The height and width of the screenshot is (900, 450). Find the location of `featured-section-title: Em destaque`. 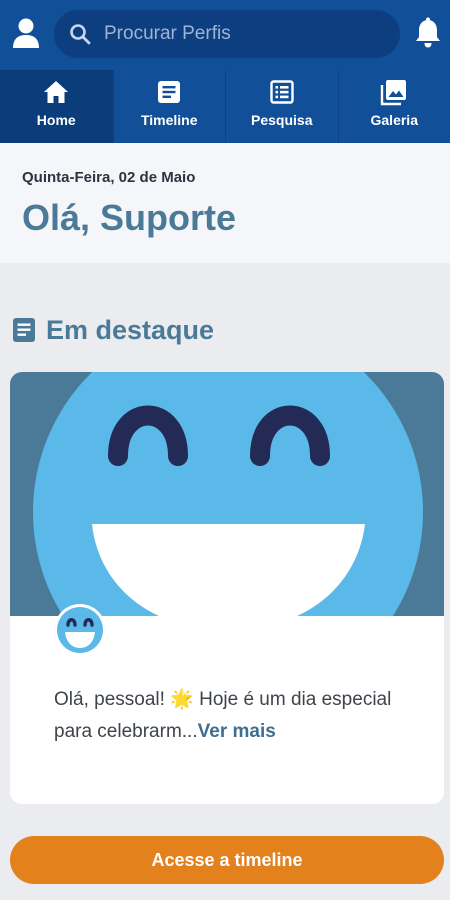

featured-section-title: Em destaque is located at coordinates (130, 329).